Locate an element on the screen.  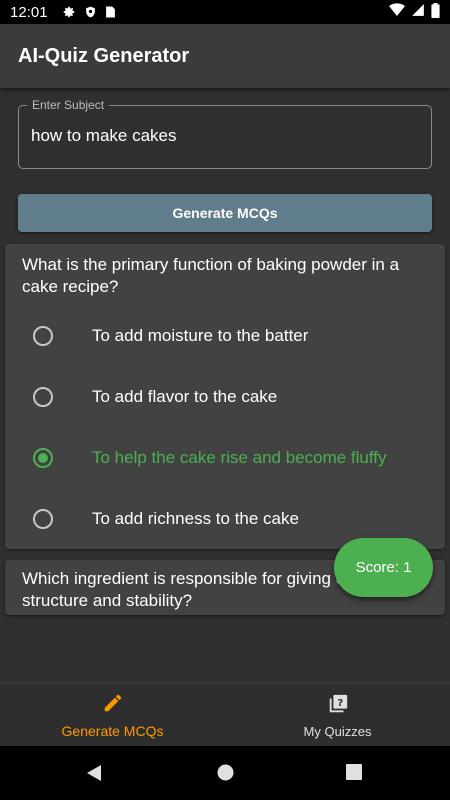
gear-icon is located at coordinates (69, 12).